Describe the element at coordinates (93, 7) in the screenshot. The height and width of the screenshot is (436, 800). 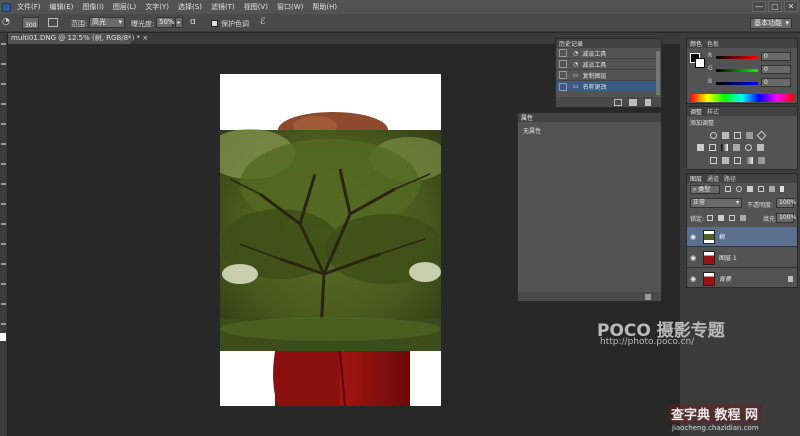
I see `menu-image: 图像(I)` at that location.